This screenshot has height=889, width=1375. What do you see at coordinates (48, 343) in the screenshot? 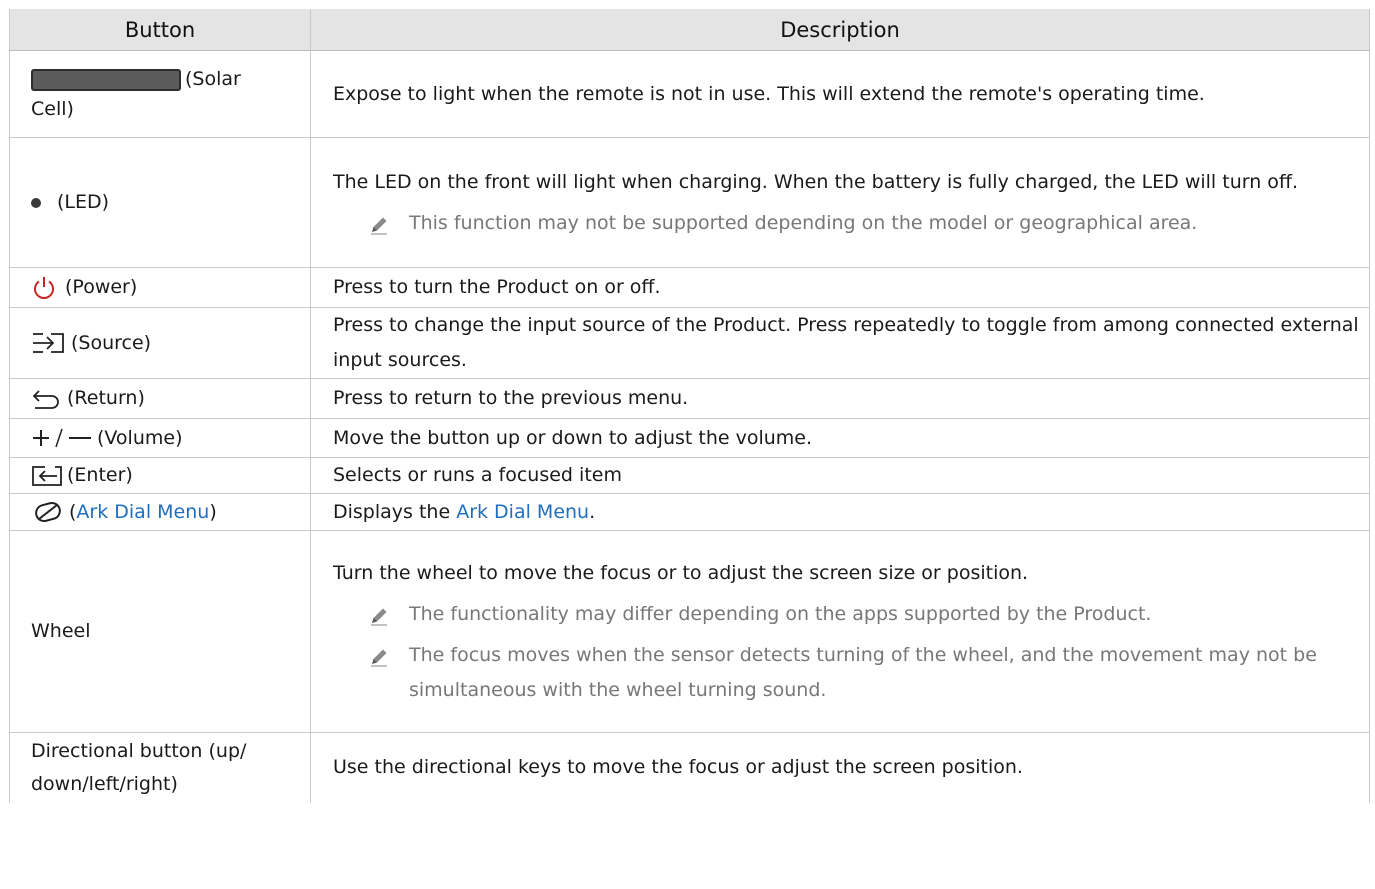
I see `source-icon` at bounding box center [48, 343].